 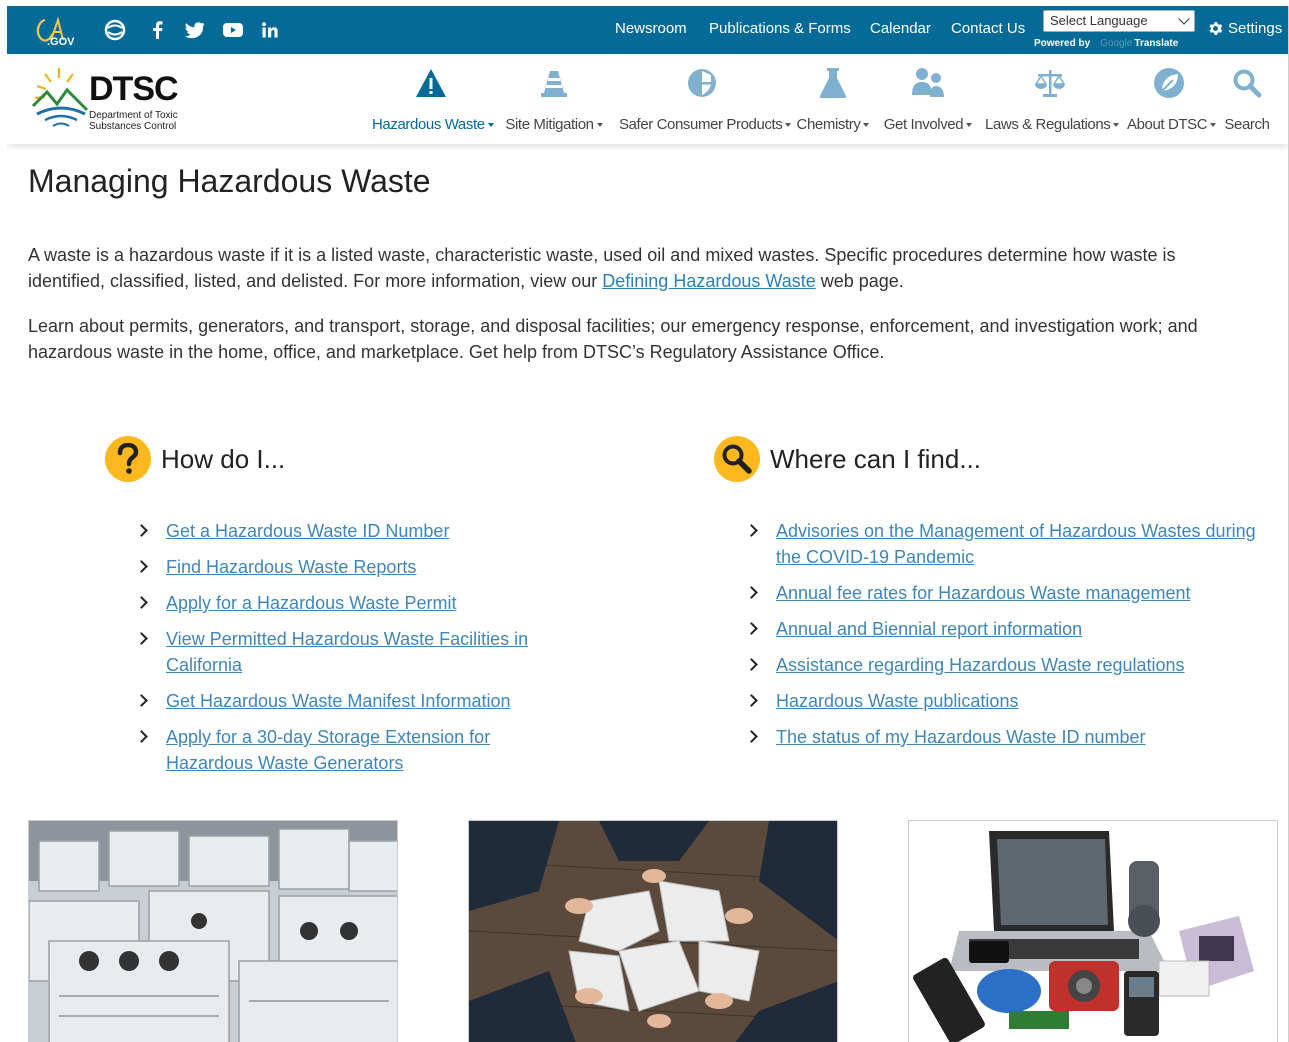 I want to click on nav-about-dtsc: About DTSC, so click(x=1172, y=102).